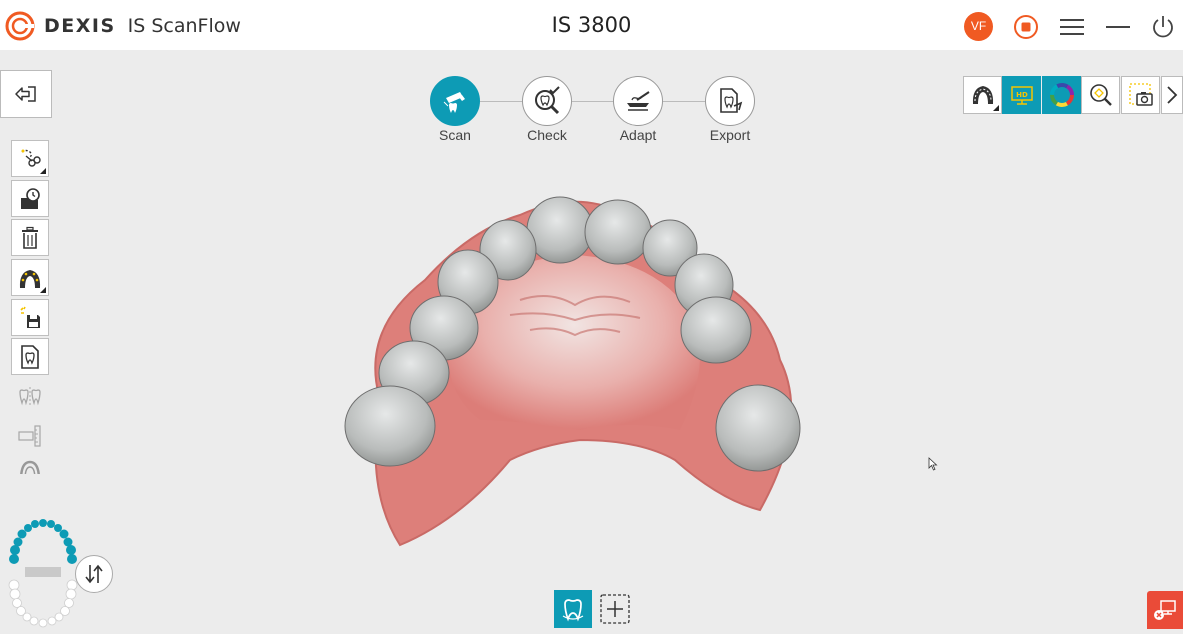  I want to click on svg-text: HD, so click(1022, 95).